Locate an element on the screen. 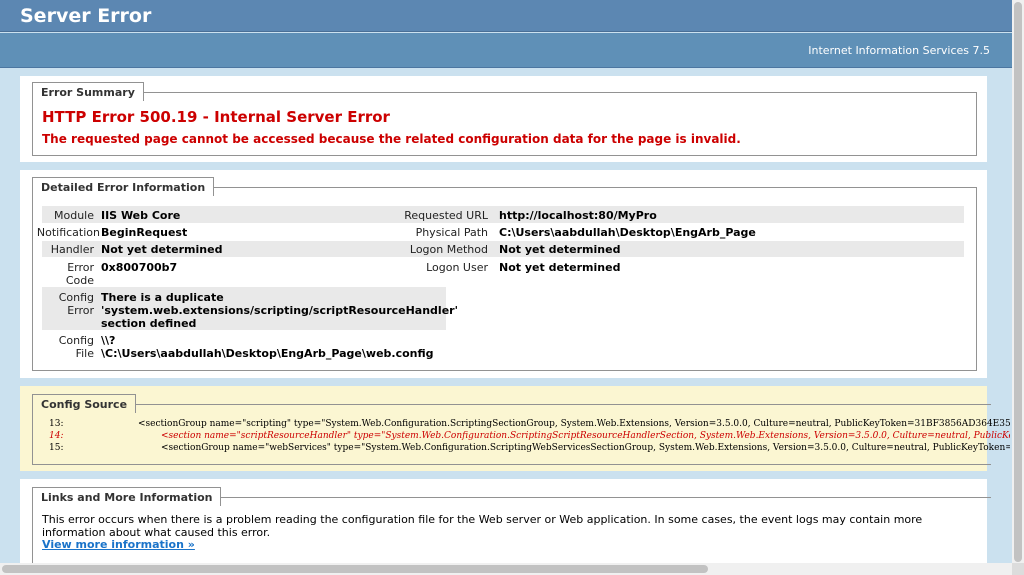 The width and height of the screenshot is (1024, 575). product-name: Internet Information Services 7.5 is located at coordinates (899, 50).